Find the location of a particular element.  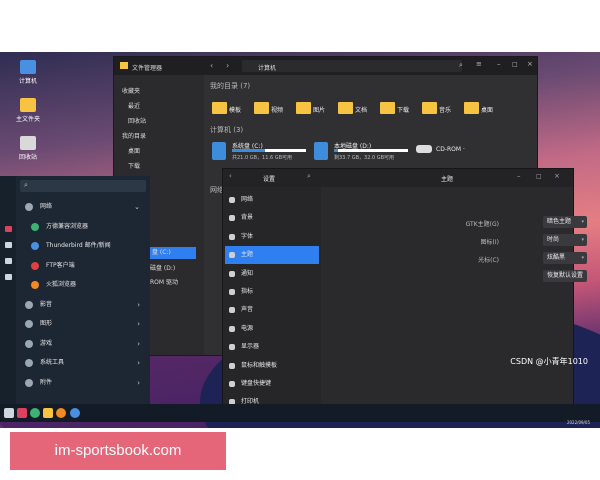

start-menu-item: 影音 › is located at coordinates (86, 305).